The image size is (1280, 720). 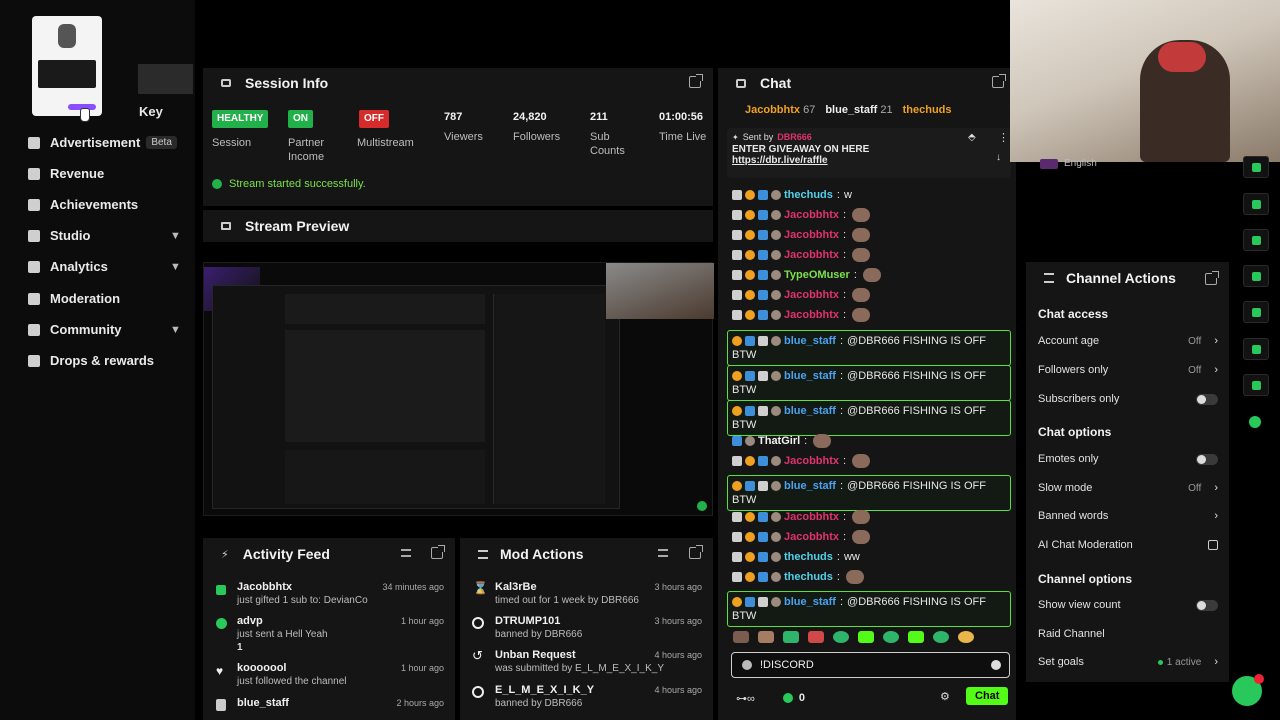 I want to click on product-thumbnail, so click(x=67, y=66).